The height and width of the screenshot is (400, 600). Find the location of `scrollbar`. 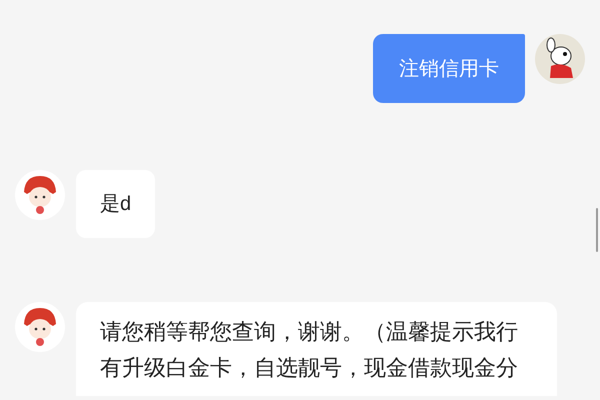

scrollbar is located at coordinates (597, 230).